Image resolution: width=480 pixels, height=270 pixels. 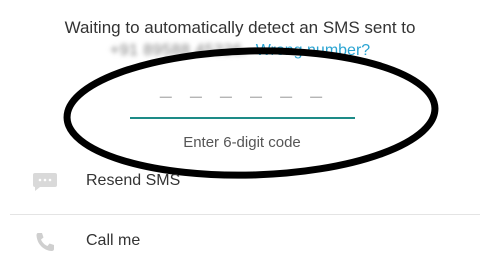 I want to click on code-placeholder: — — — — — —, so click(x=242, y=96).